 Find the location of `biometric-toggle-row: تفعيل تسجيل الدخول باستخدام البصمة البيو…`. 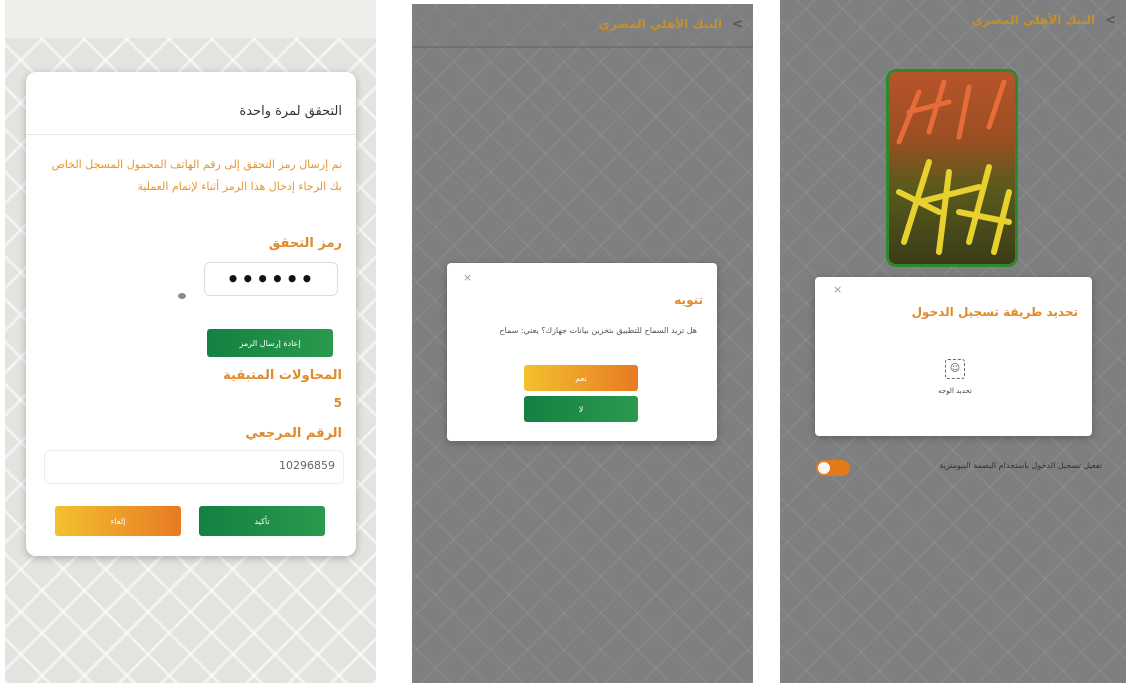

biometric-toggle-row: تفعيل تسجيل الدخول باستخدام البصمة البيو… is located at coordinates (959, 468).